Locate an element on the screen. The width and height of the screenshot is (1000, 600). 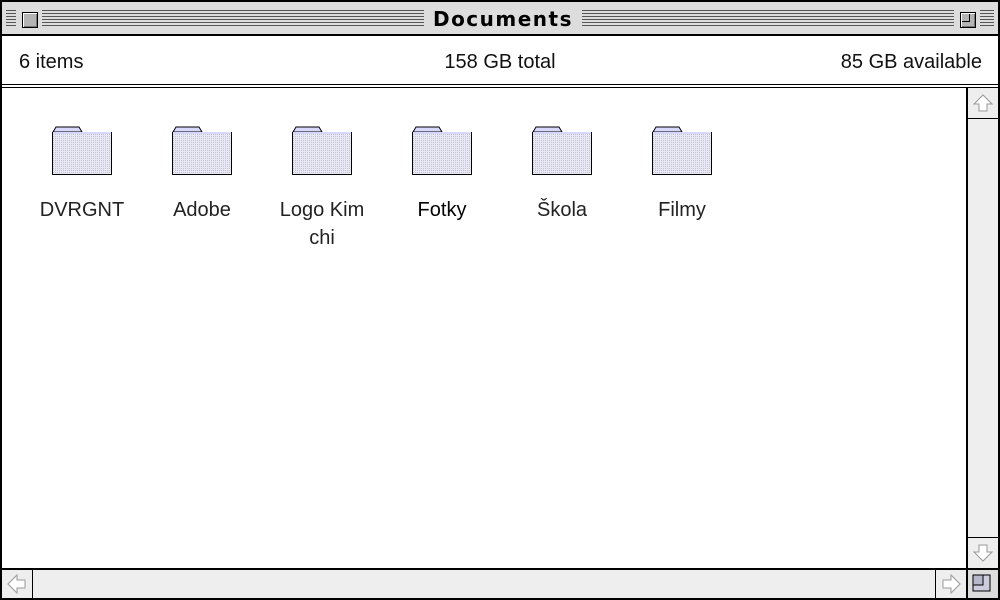
window-title: Documents is located at coordinates (503, 19).